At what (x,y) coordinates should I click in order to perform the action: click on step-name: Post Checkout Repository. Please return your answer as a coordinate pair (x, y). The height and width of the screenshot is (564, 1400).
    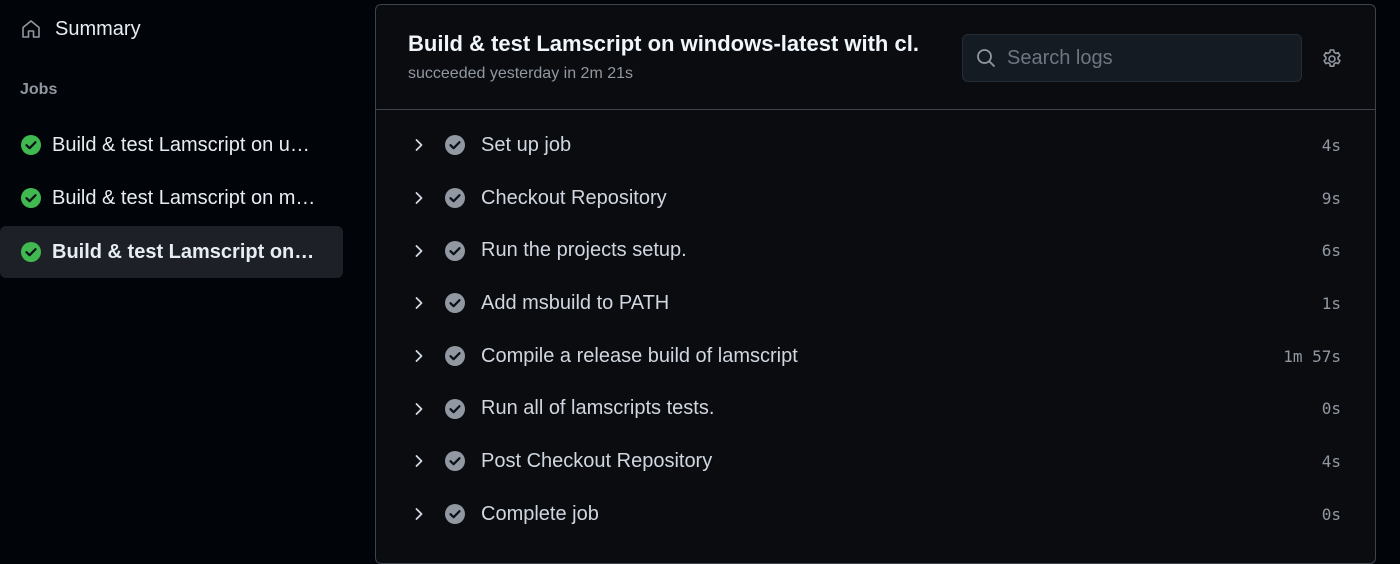
    Looking at the image, I should click on (597, 460).